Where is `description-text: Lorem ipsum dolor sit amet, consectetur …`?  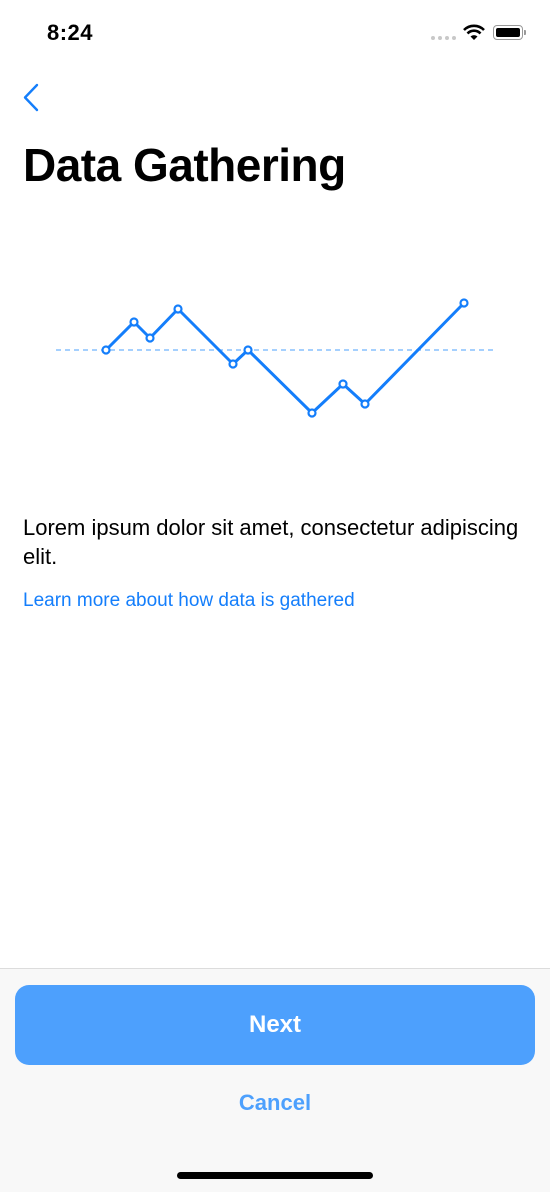 description-text: Lorem ipsum dolor sit amet, consectetur … is located at coordinates (271, 542).